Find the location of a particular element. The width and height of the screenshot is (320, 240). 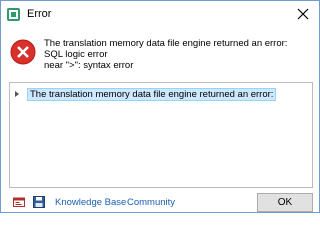

expand-arrow-icon is located at coordinates (17, 94).